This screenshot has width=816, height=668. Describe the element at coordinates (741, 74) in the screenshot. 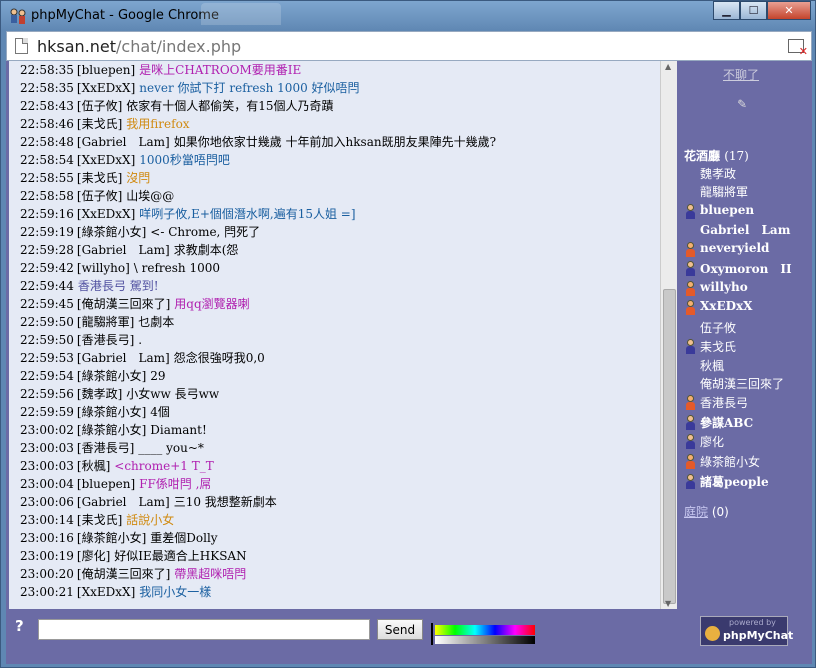

I see `exit-chat-link: 不聊了` at that location.